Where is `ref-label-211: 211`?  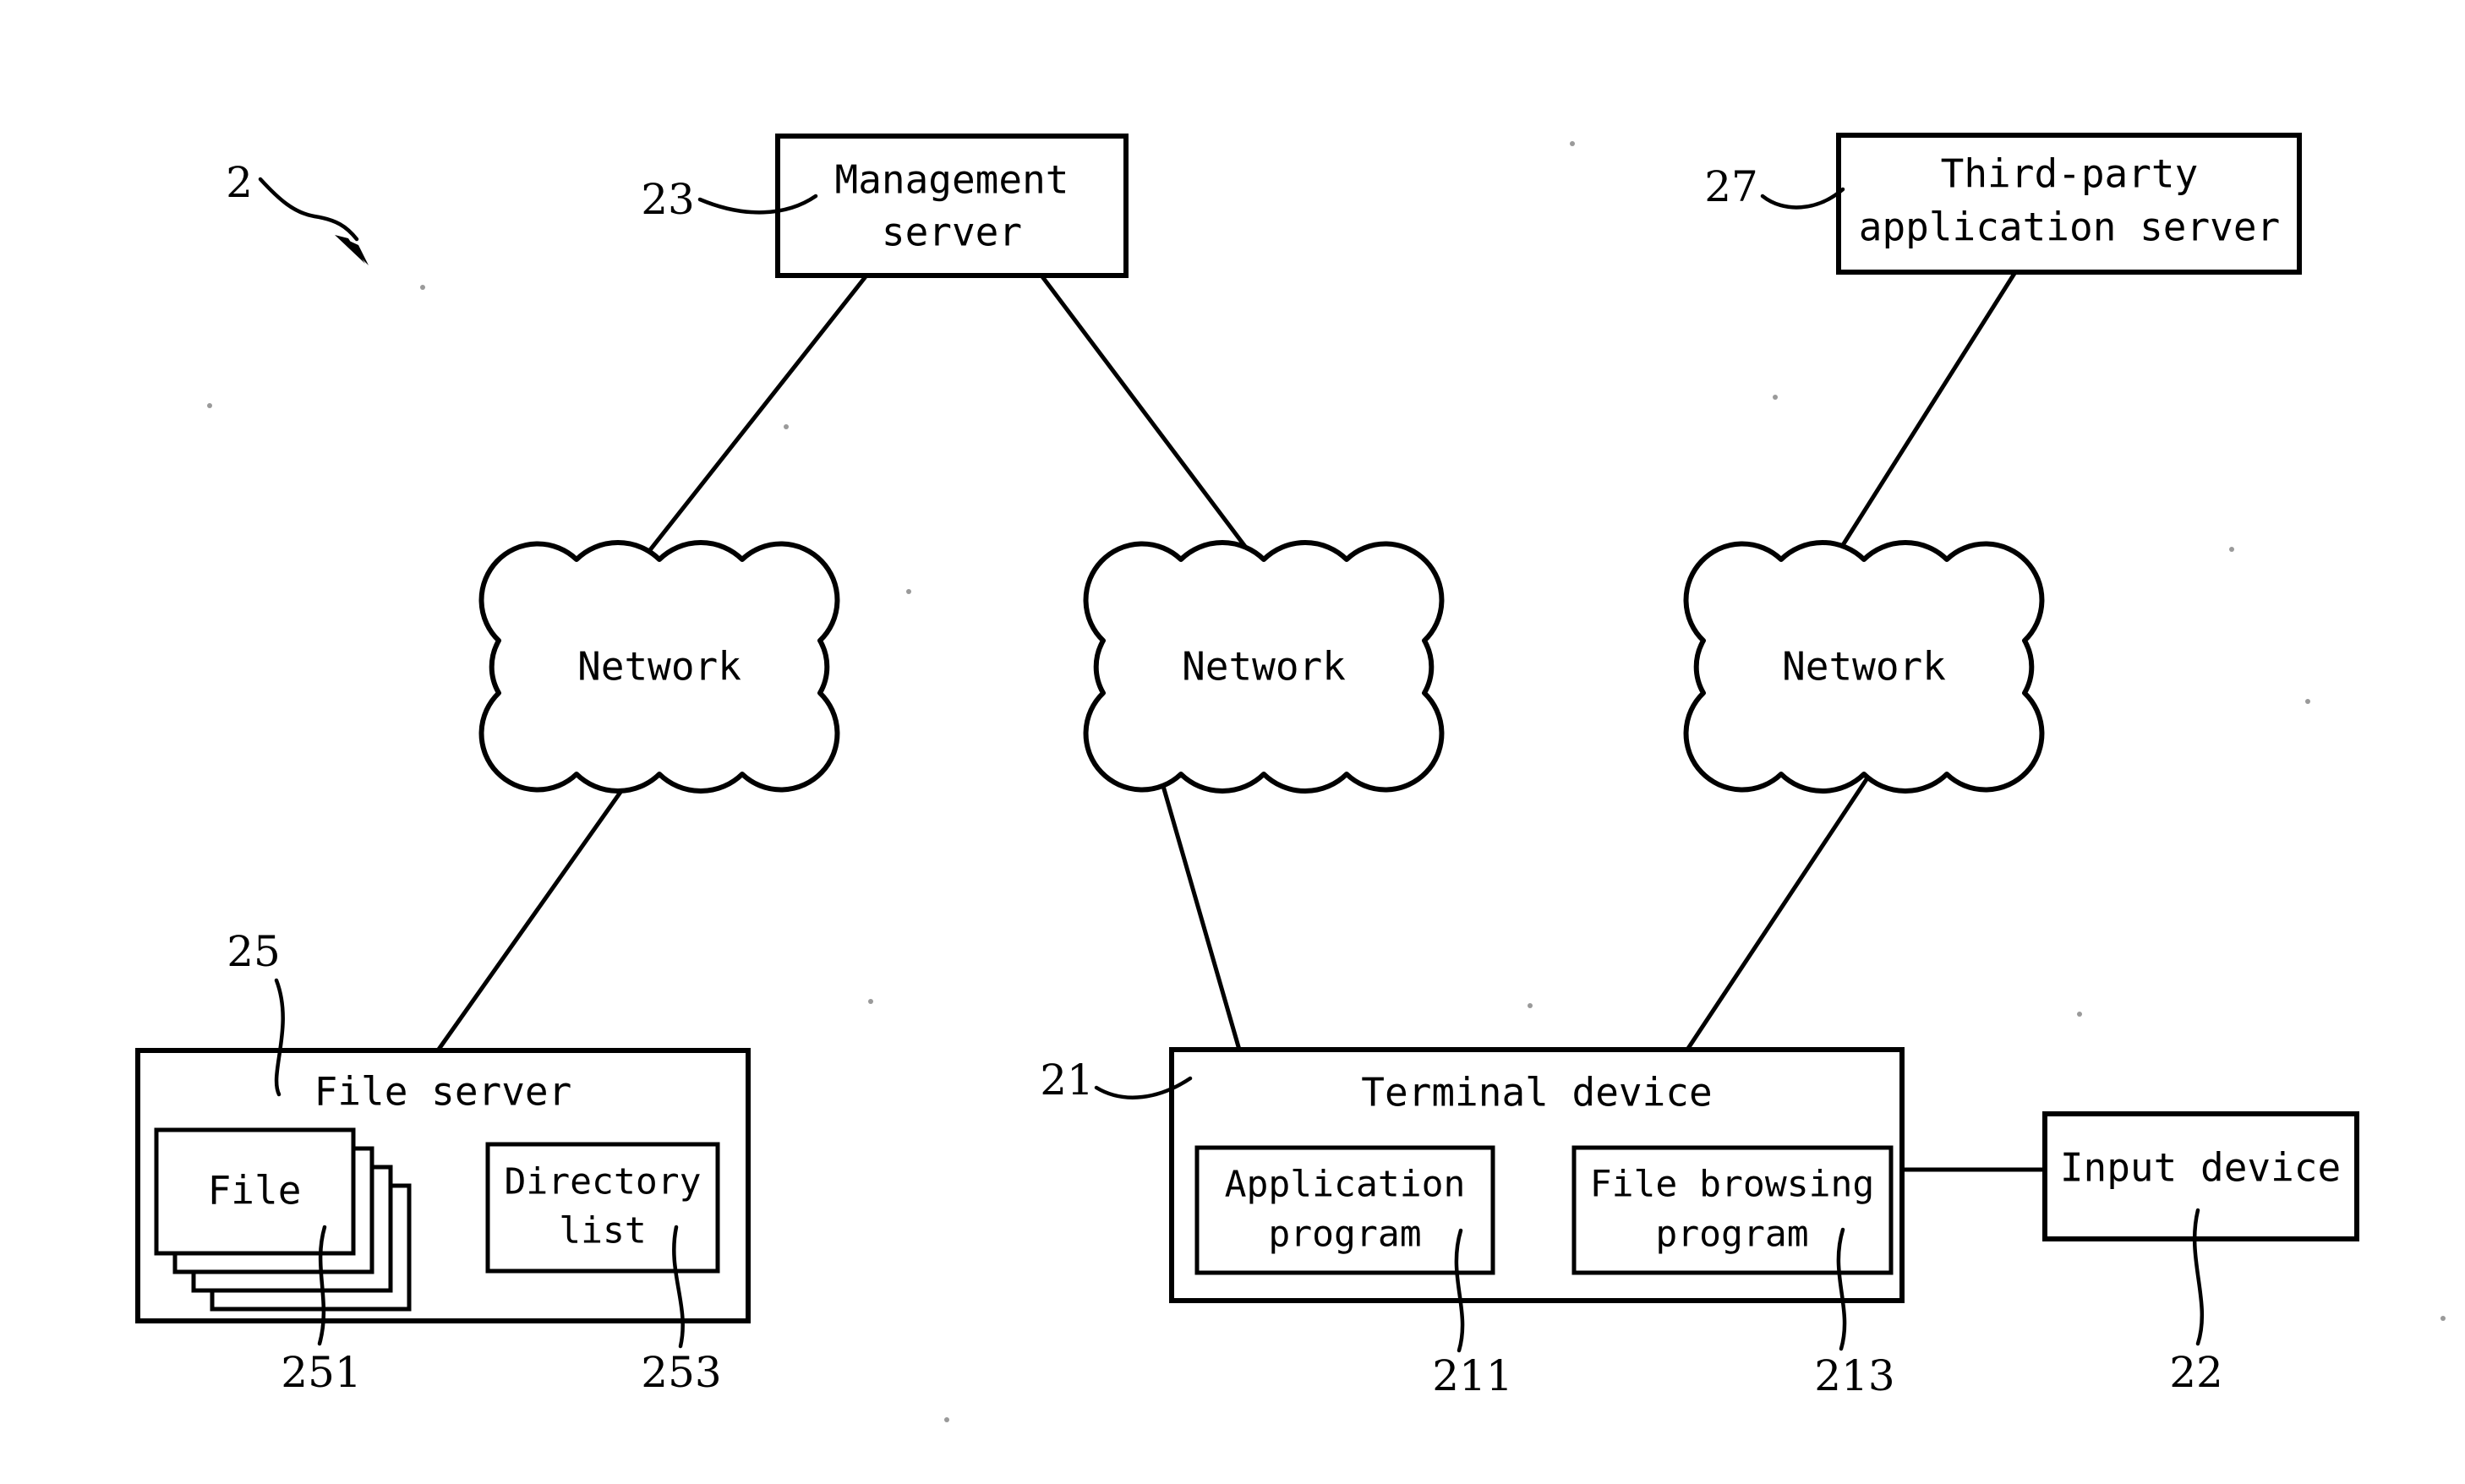
ref-label-211: 211 is located at coordinates (1472, 1375).